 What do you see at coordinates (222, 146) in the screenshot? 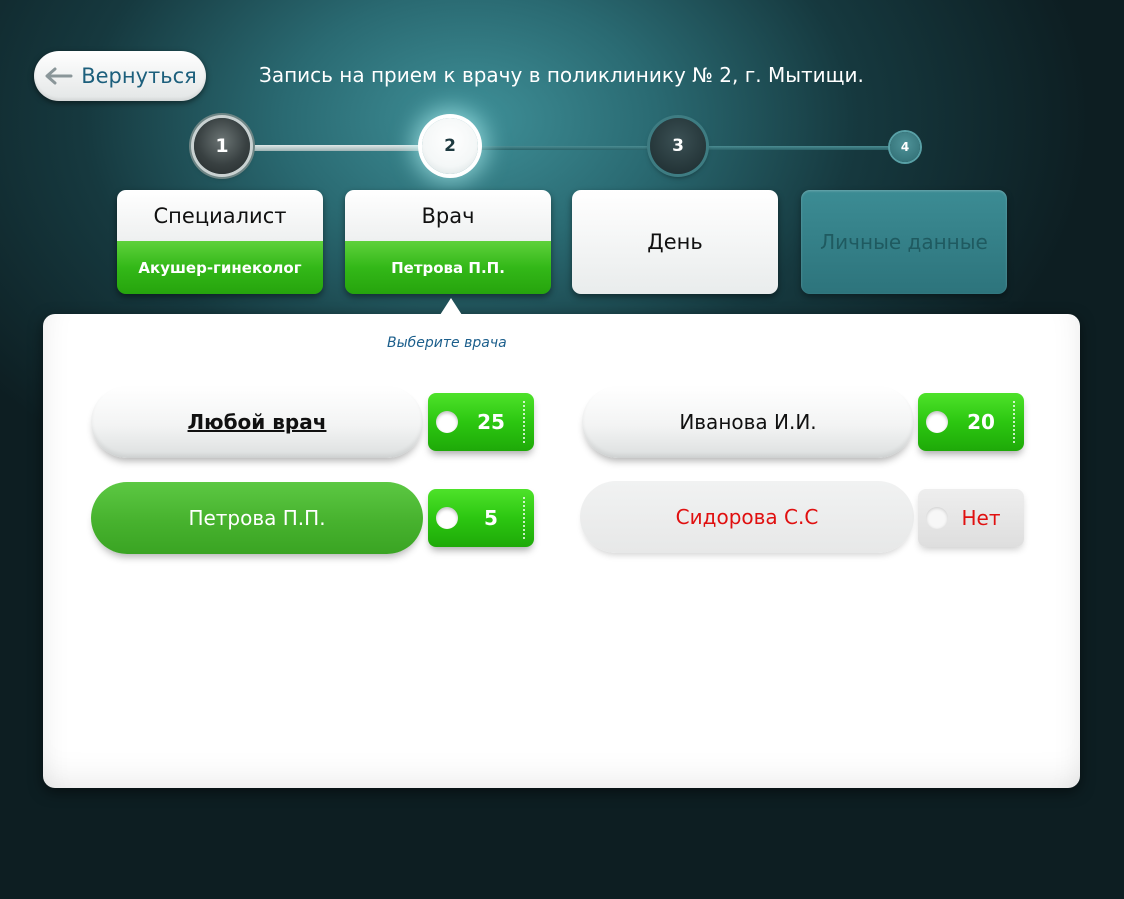
I see `step-1-indicator: 1` at bounding box center [222, 146].